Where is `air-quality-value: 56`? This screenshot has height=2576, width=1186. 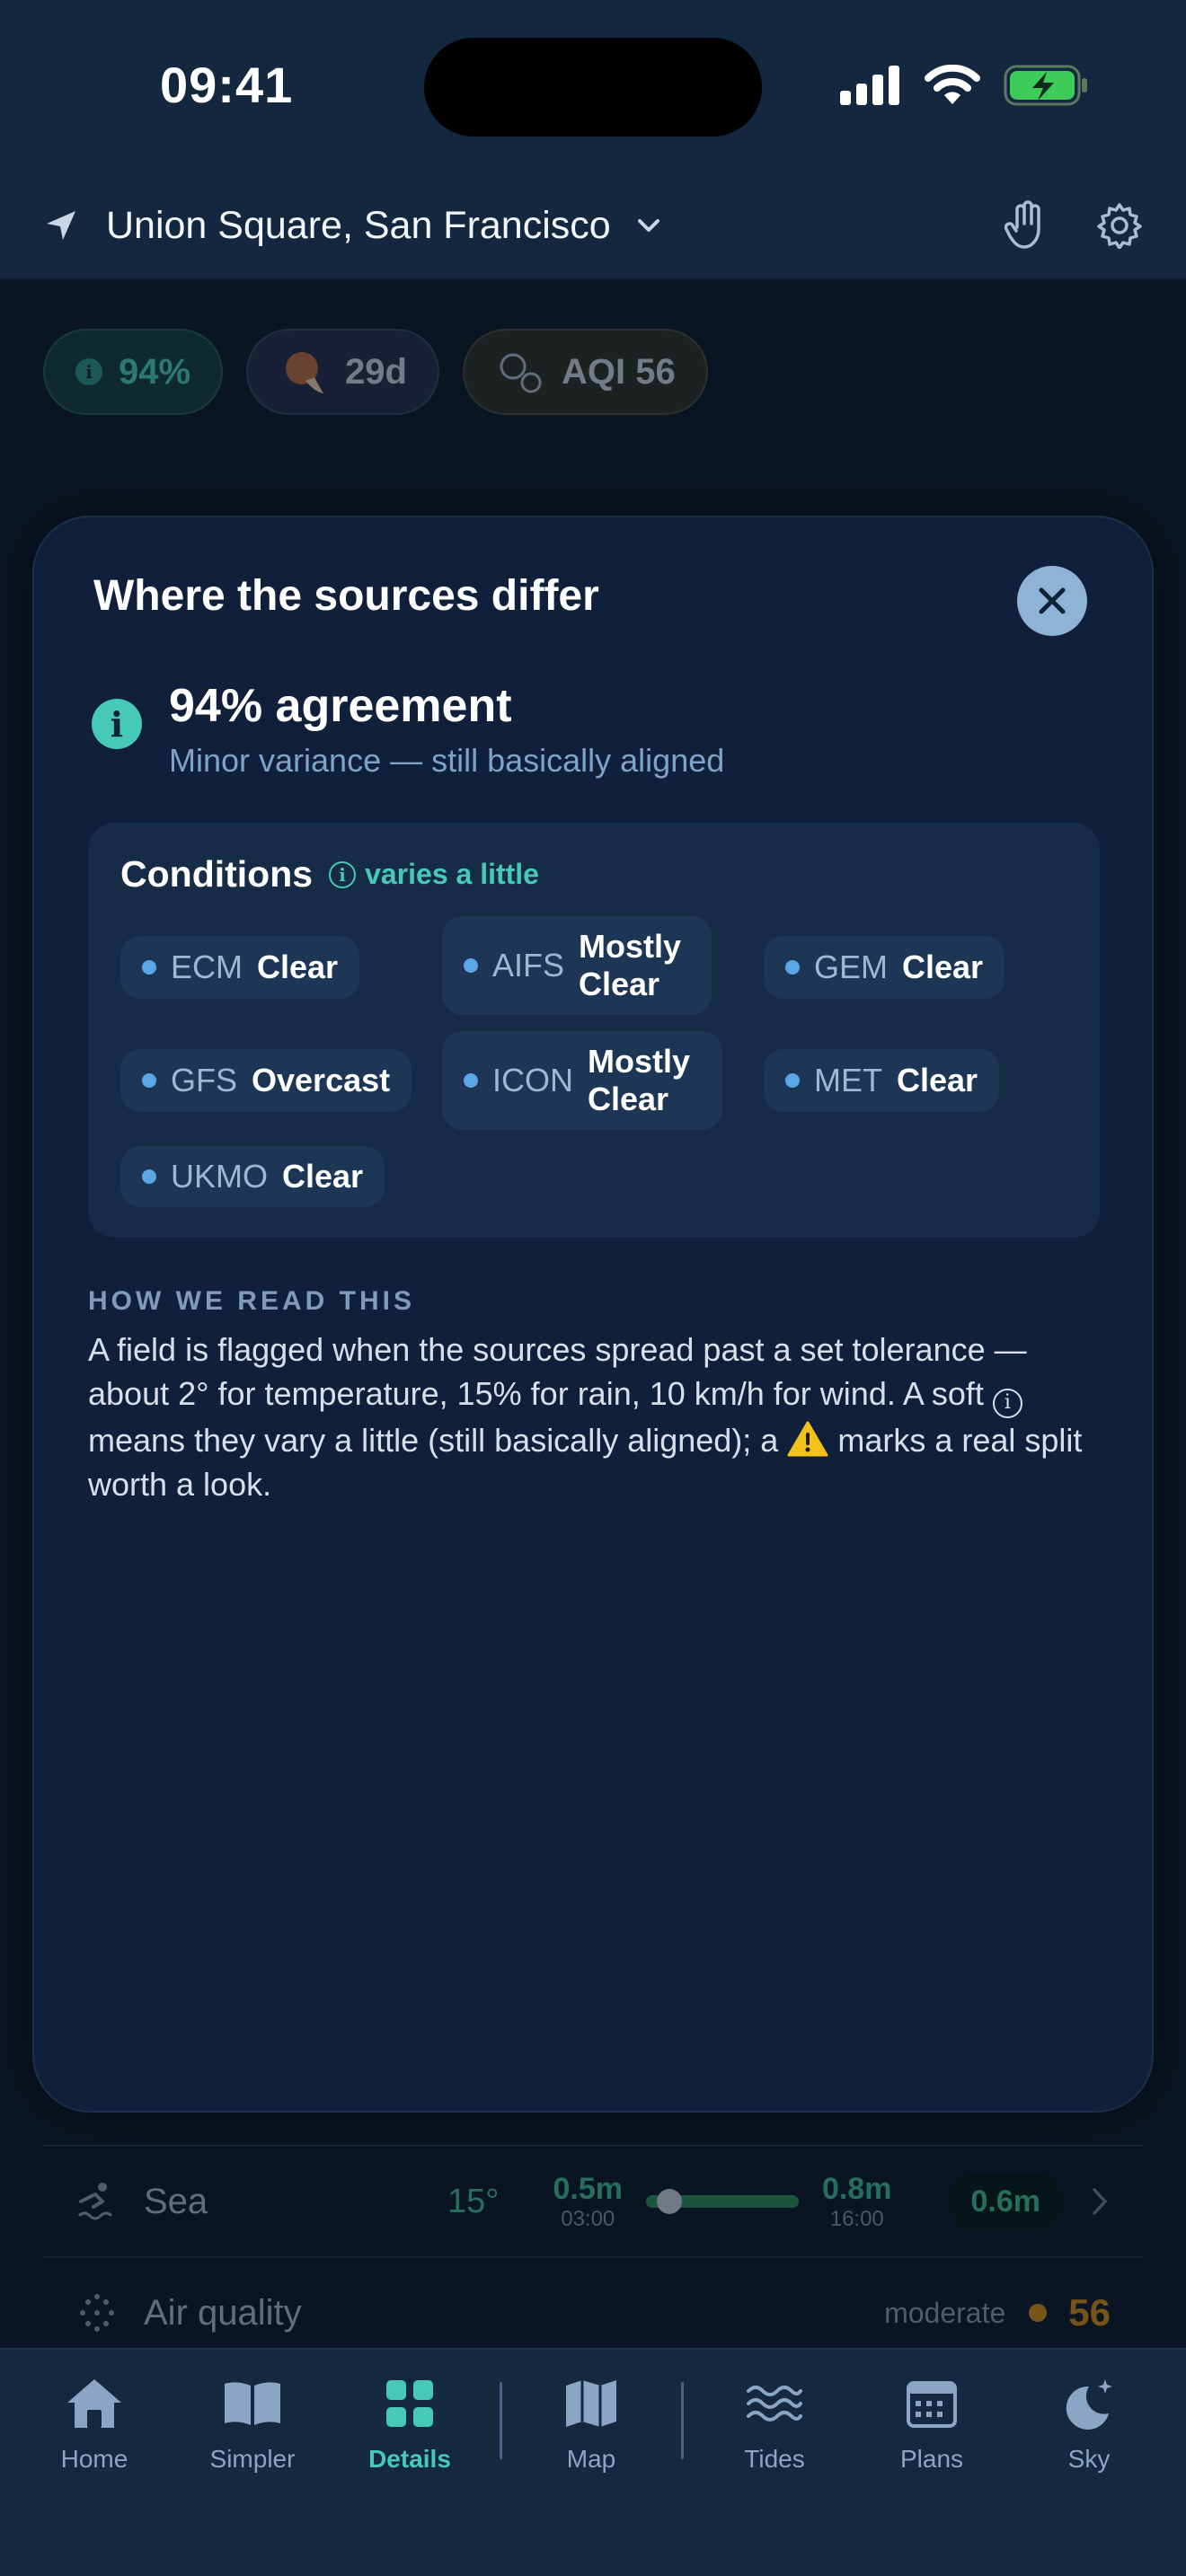 air-quality-value: 56 is located at coordinates (1089, 2312).